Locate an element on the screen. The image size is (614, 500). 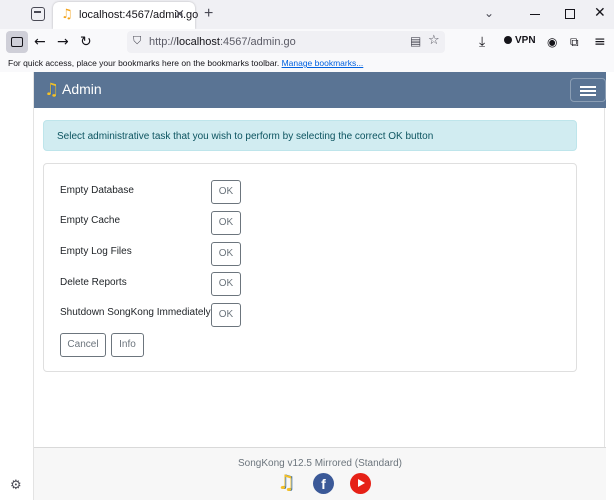
shutdown-songkong-ok-button: OK is located at coordinates (226, 315).